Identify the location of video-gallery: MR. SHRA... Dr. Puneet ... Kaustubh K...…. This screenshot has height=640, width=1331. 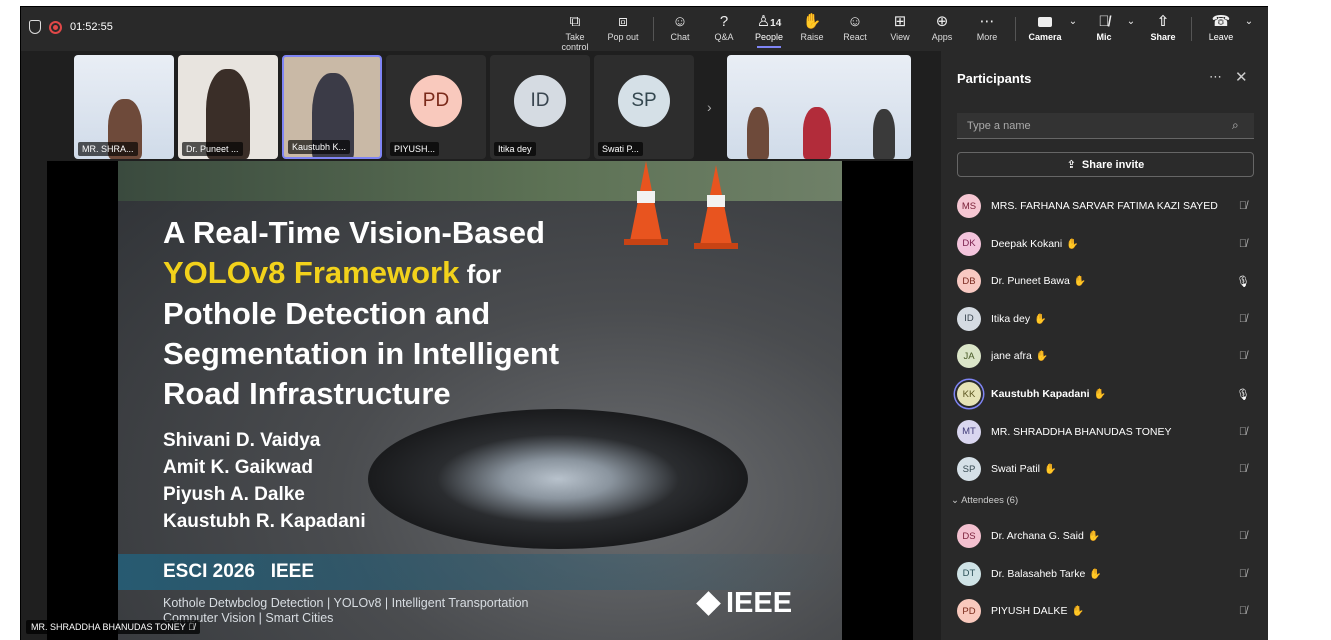
(494, 107).